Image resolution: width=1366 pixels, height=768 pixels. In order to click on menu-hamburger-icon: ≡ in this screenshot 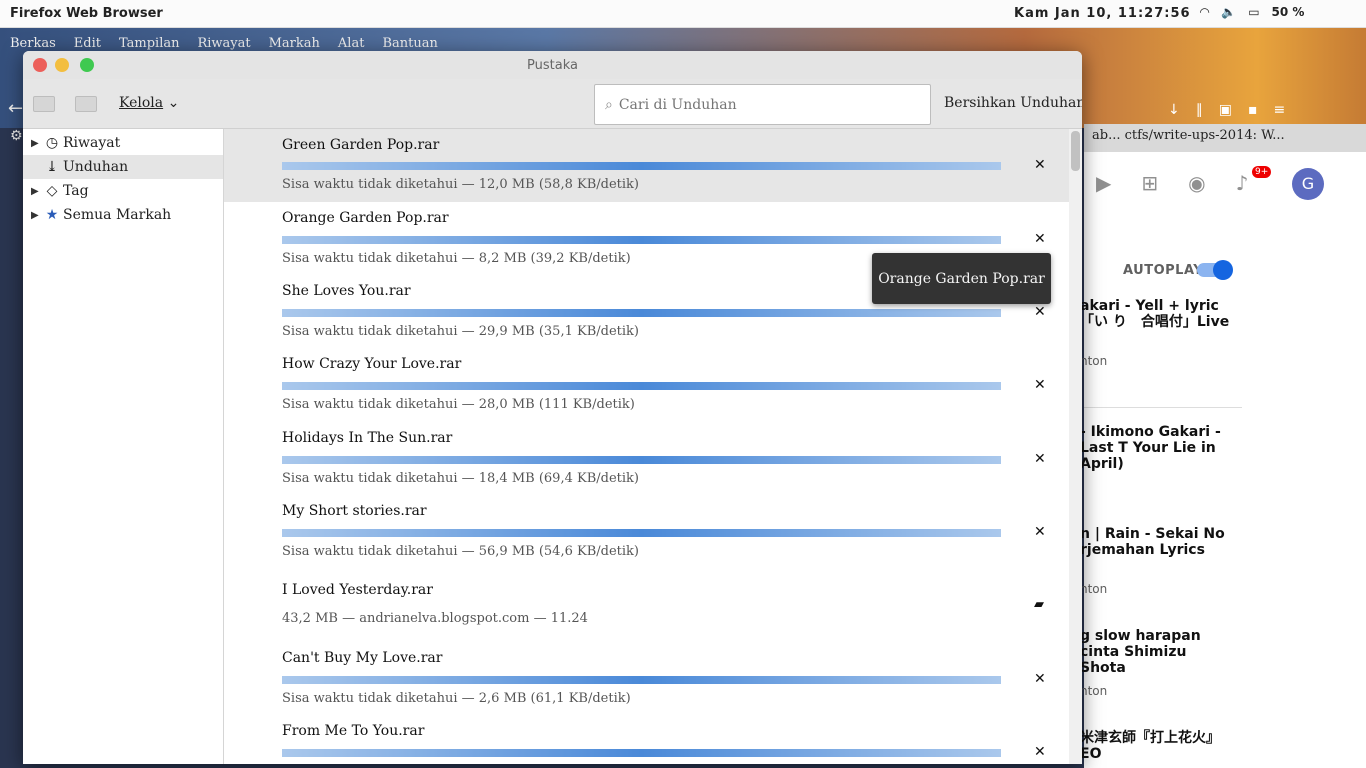, I will do `click(1279, 110)`.